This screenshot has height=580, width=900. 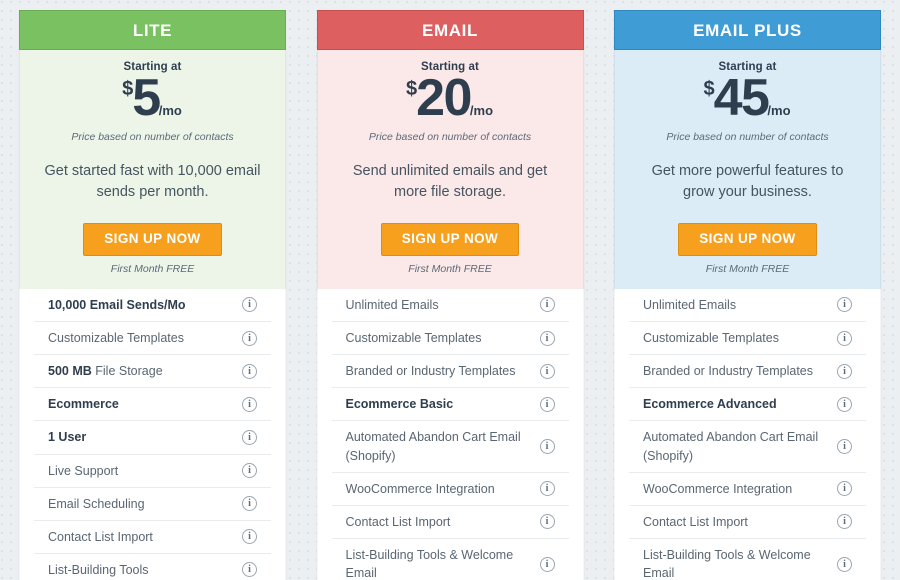 I want to click on feature-label: Ecommerce, so click(x=88, y=404).